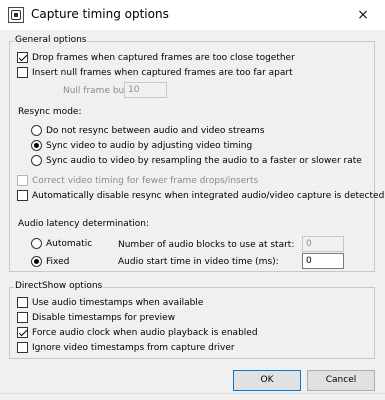 This screenshot has width=385, height=400. I want to click on disable-timestamps-check-icon, so click(22, 317).